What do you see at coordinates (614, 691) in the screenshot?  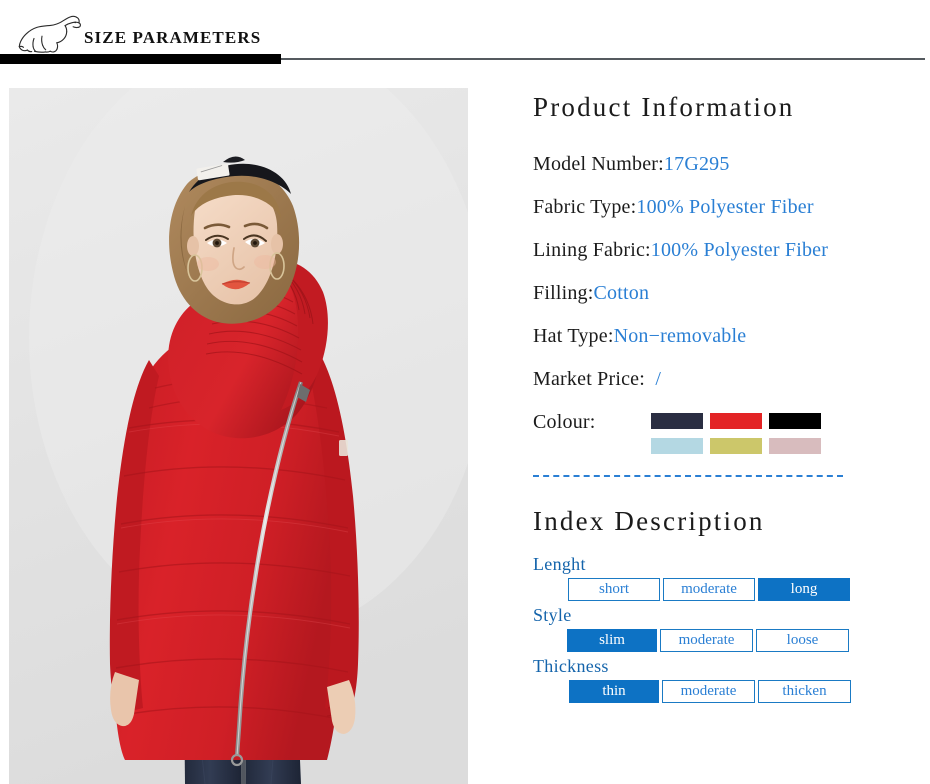 I see `option-thickness-thin: thin` at bounding box center [614, 691].